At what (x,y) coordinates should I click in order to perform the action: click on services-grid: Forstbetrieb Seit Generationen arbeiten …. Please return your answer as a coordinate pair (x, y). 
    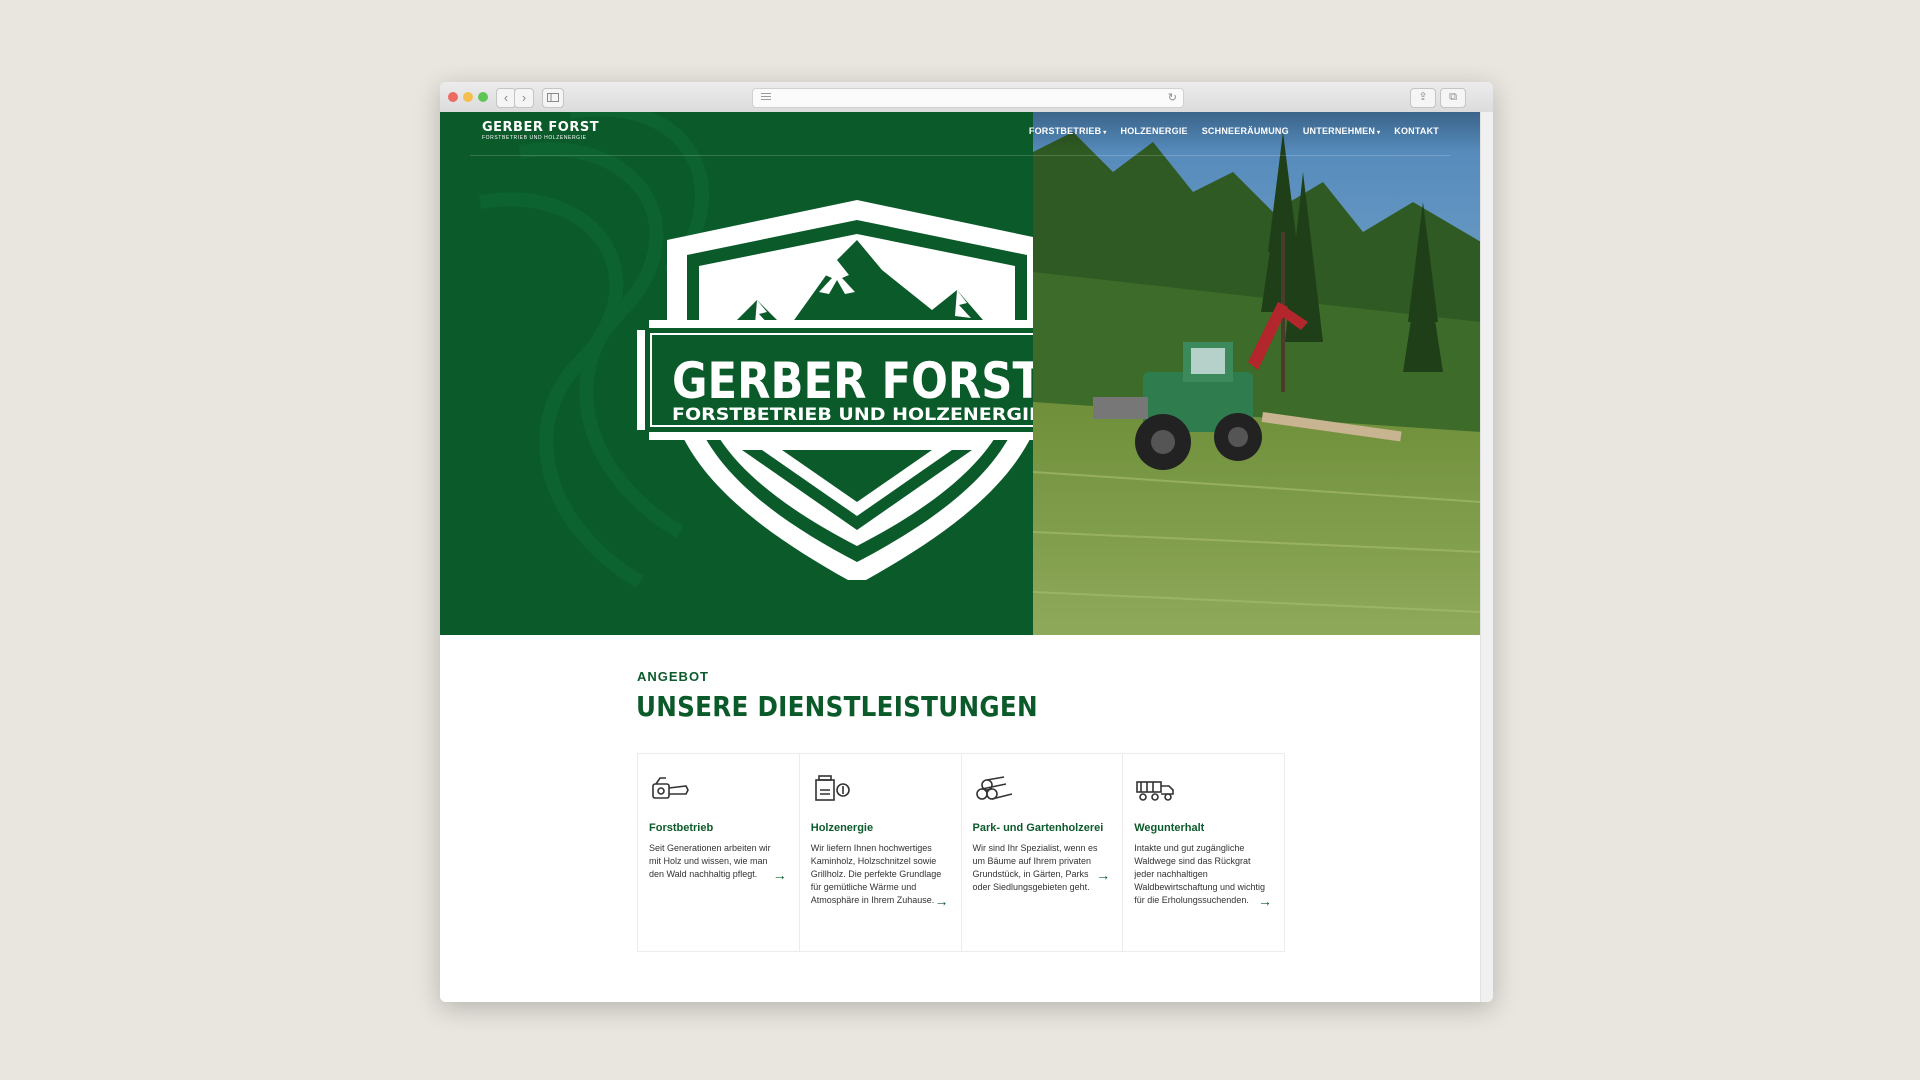
    Looking at the image, I should click on (961, 852).